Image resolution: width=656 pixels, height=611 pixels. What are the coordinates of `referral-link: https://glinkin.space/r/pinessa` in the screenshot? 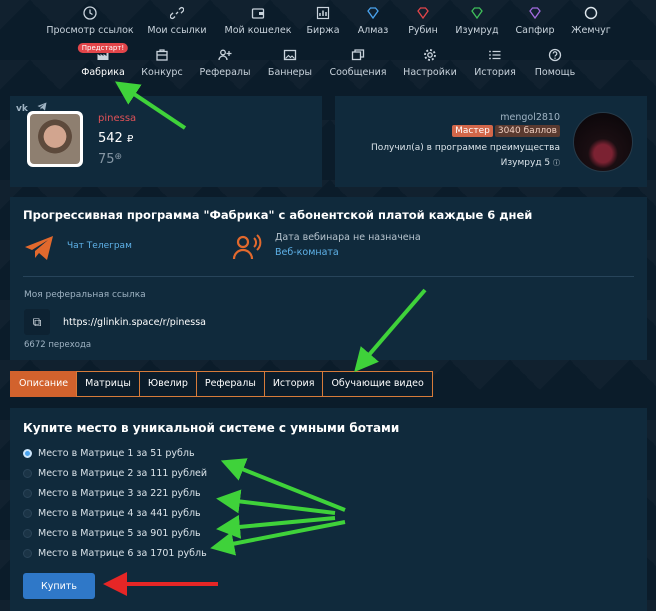 It's located at (134, 322).